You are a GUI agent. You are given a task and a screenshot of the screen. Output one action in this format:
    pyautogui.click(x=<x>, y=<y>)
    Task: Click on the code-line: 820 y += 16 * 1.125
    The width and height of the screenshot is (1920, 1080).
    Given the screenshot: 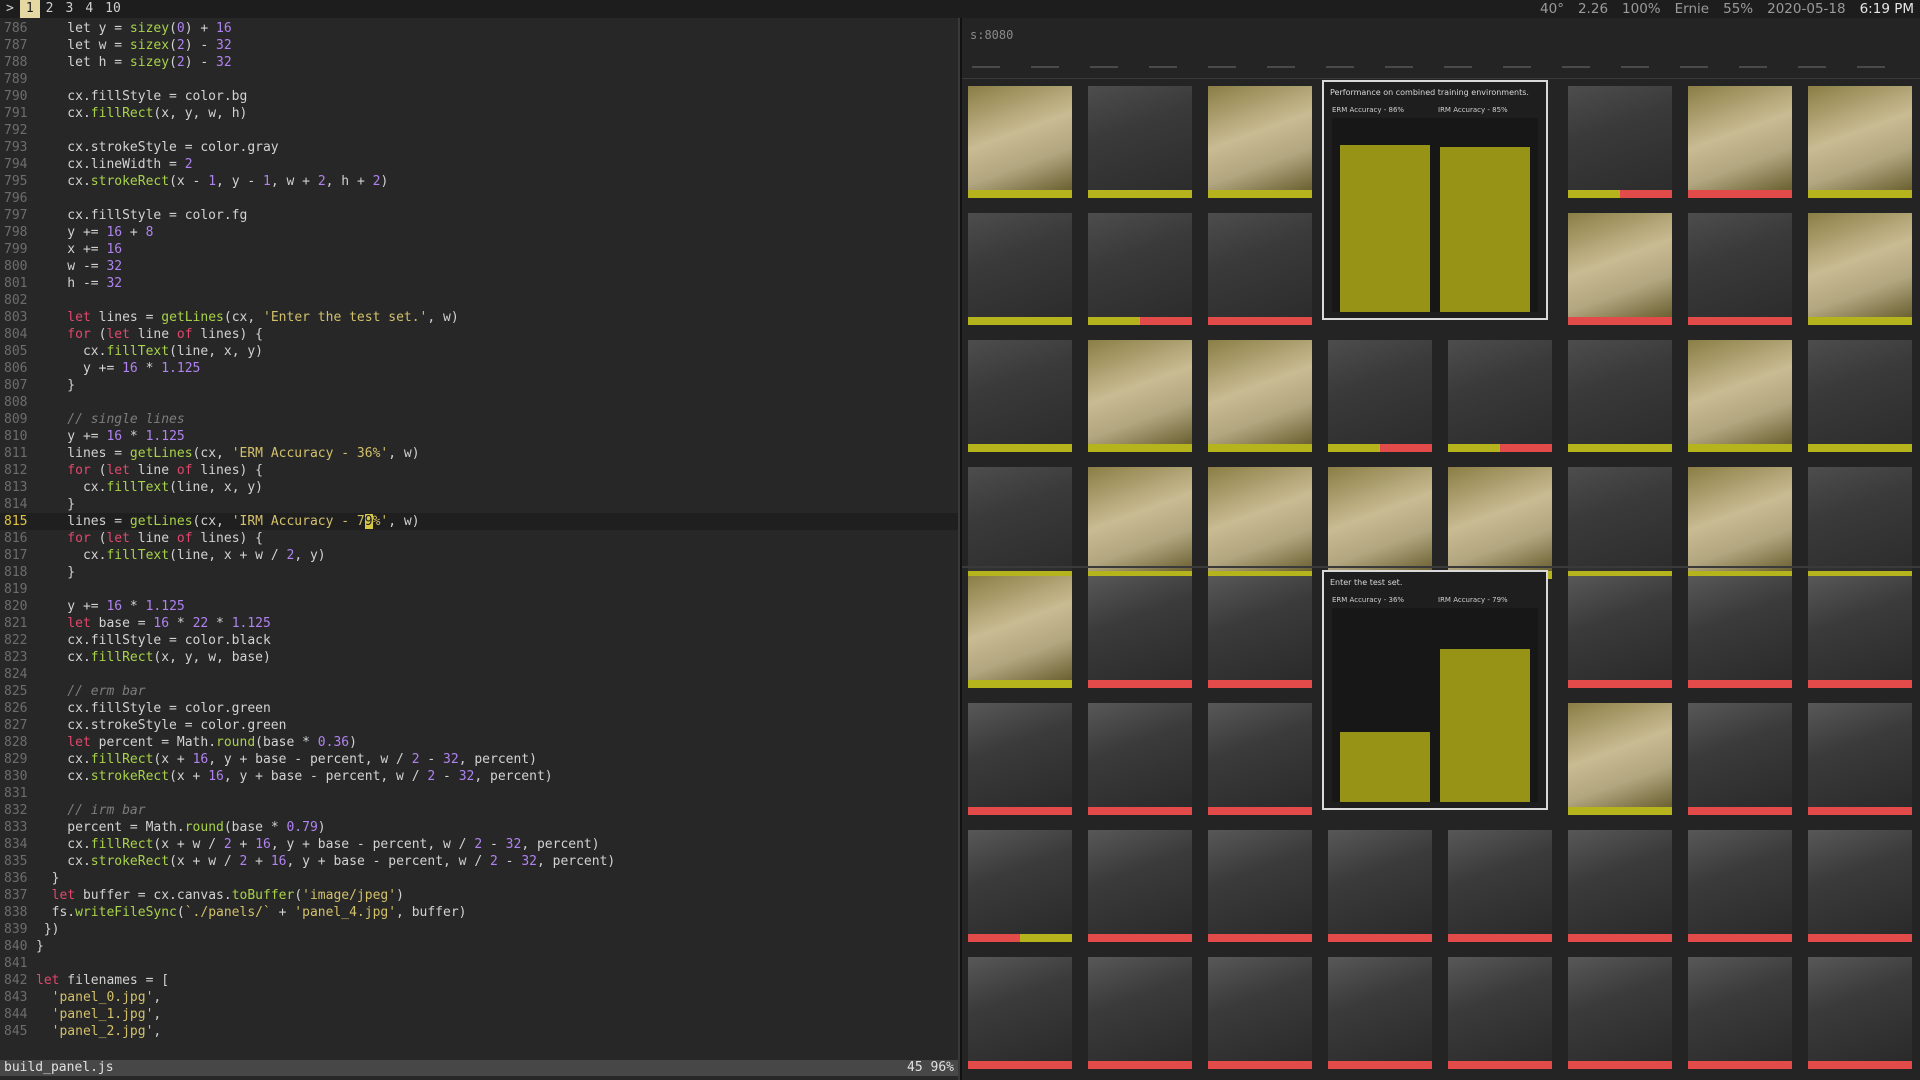 What is the action you would take?
    pyautogui.click(x=479, y=606)
    